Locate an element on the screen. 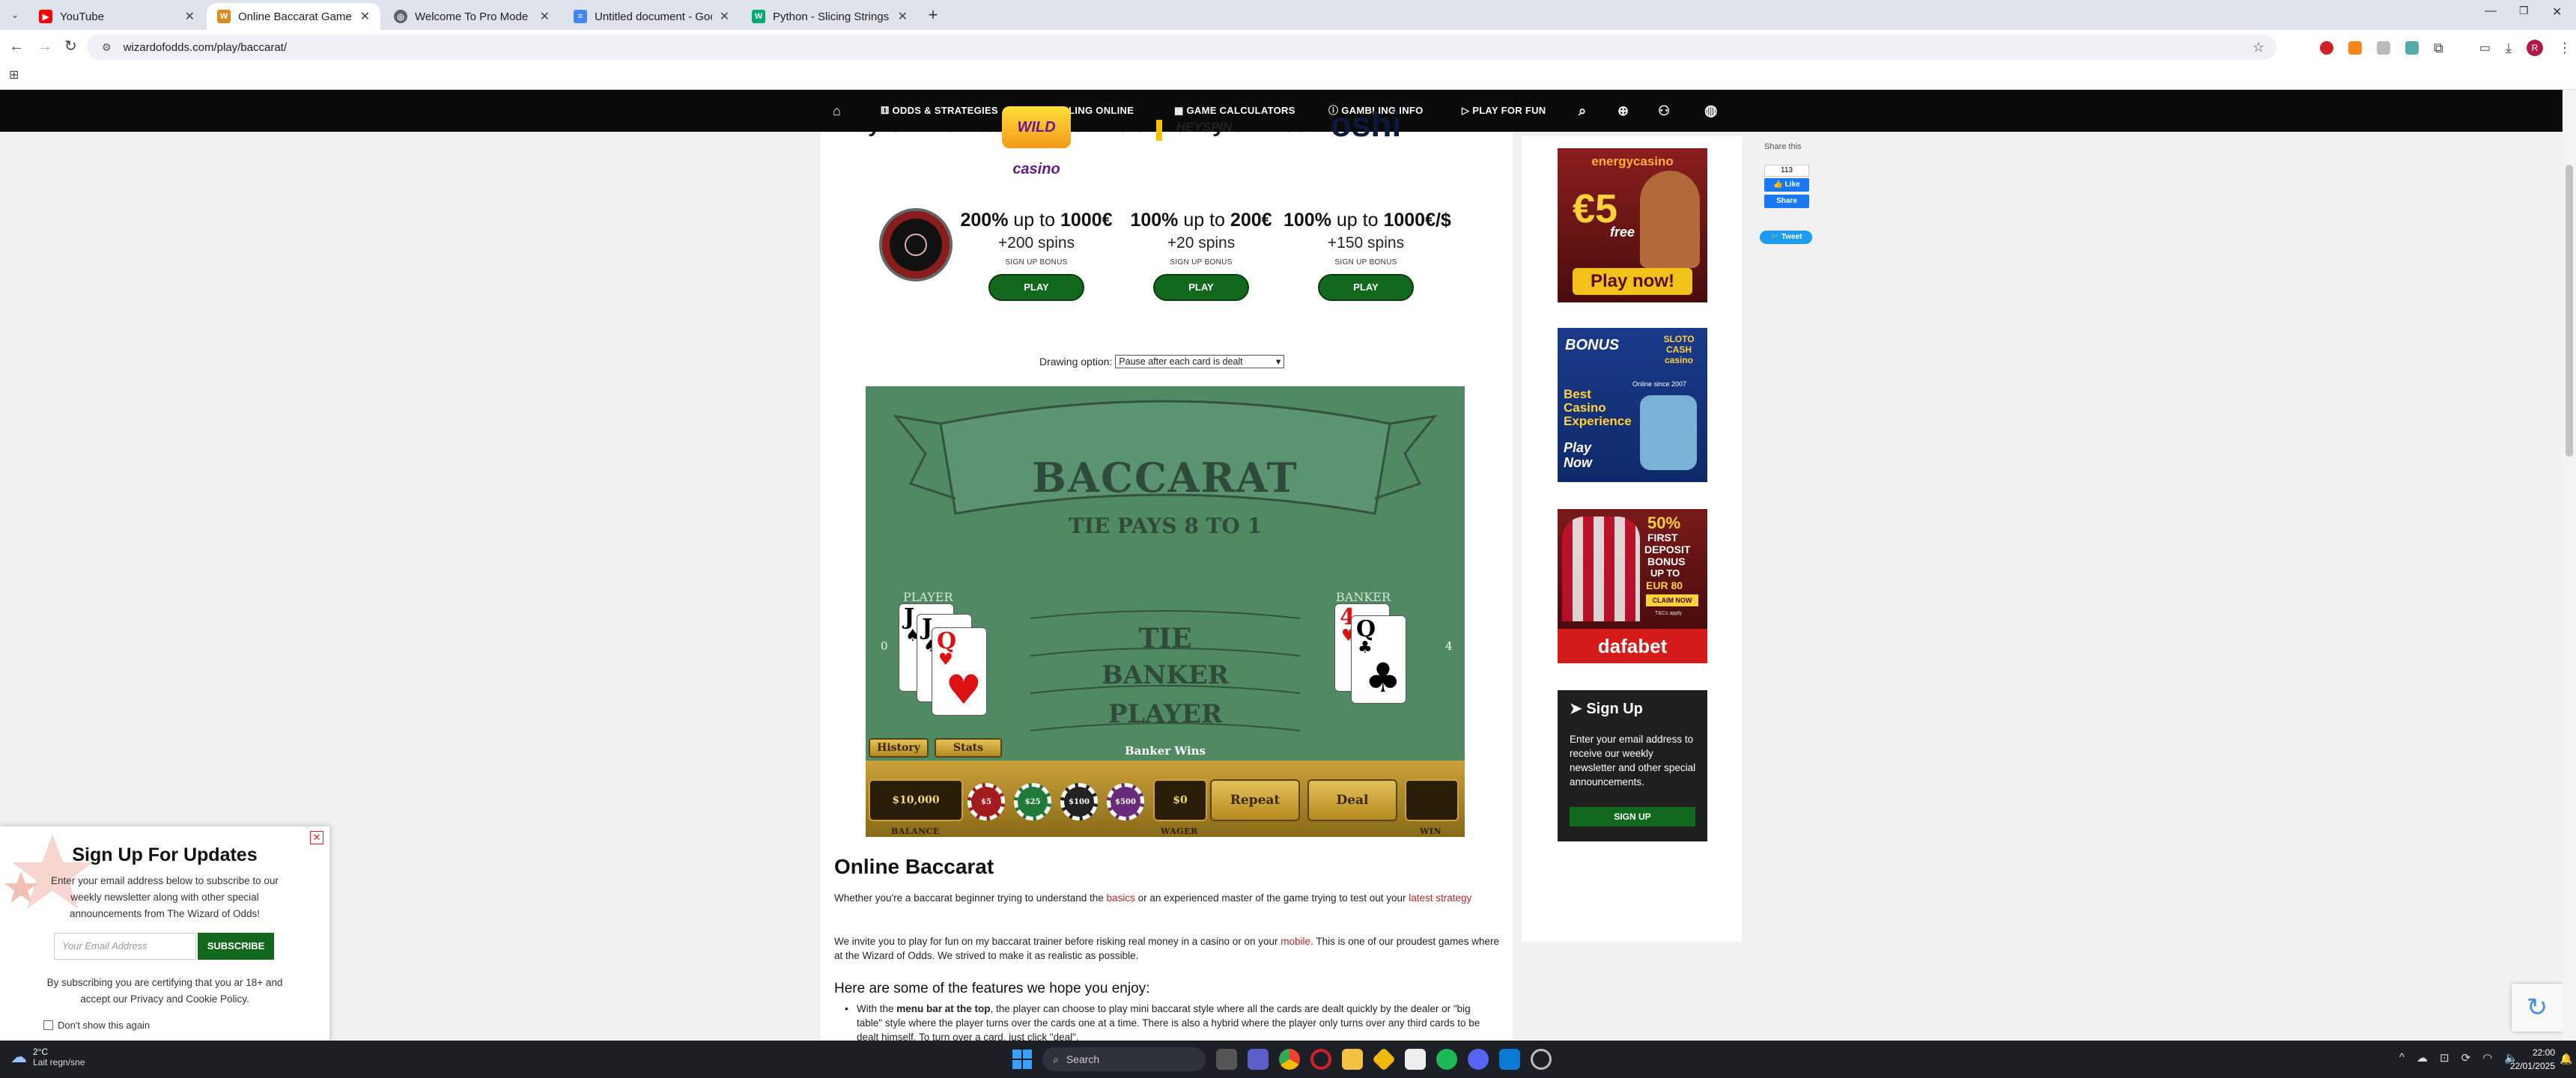 This screenshot has height=1078, width=2576. nav-label: GAME CALCULATORS is located at coordinates (1240, 110).